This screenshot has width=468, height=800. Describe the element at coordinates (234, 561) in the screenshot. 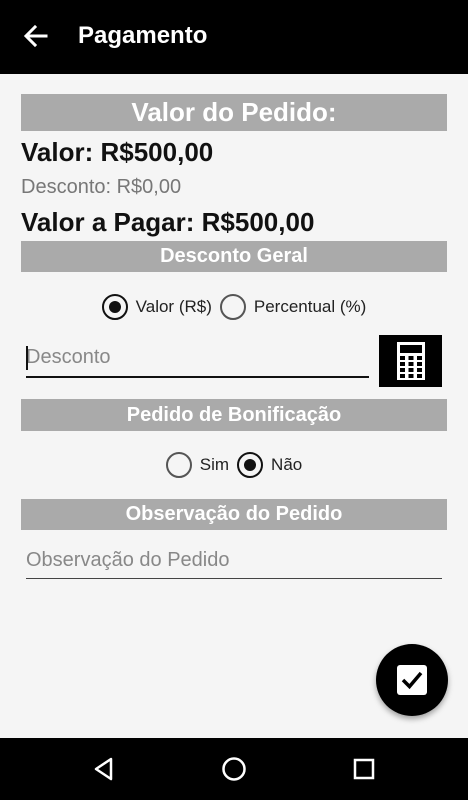

I see `order-notes-input: Observação do Pedido` at that location.